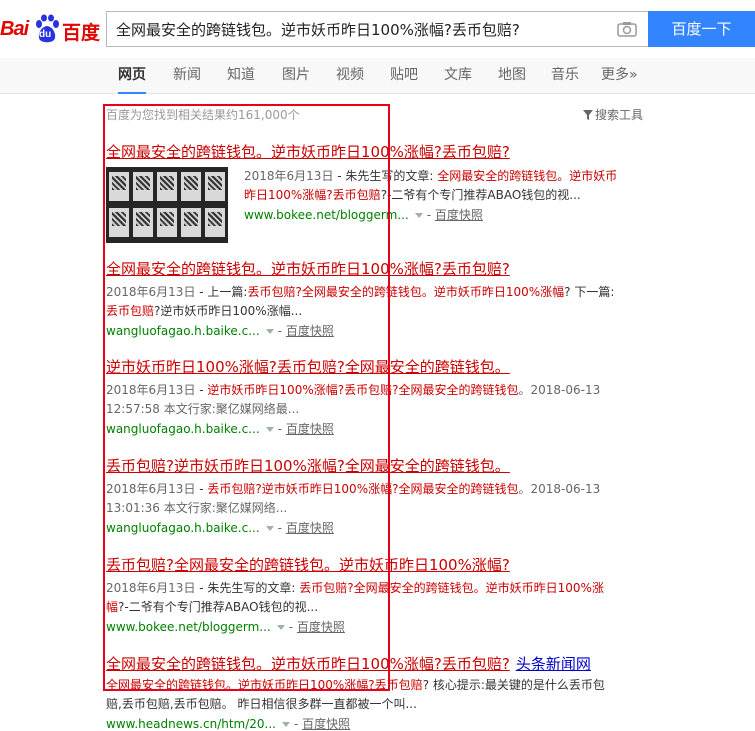  Describe the element at coordinates (45, 34) in the screenshot. I see `logo-text-du: du` at that location.